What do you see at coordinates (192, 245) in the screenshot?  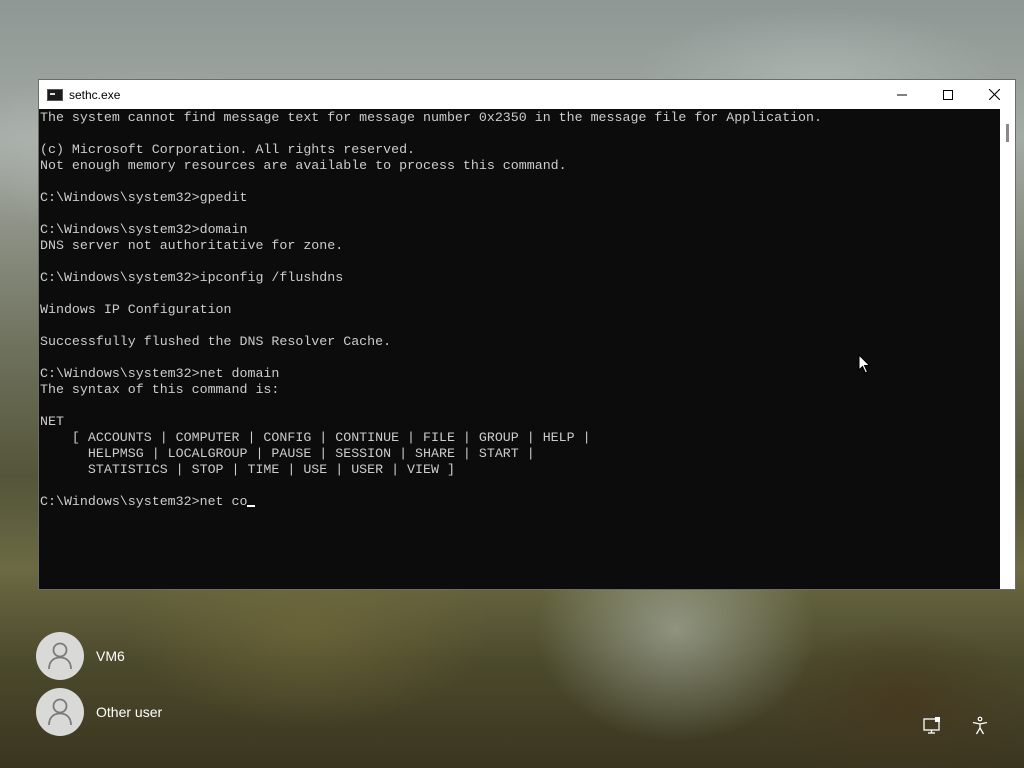 I see `console-line: DNS server not authoritative for zone.` at bounding box center [192, 245].